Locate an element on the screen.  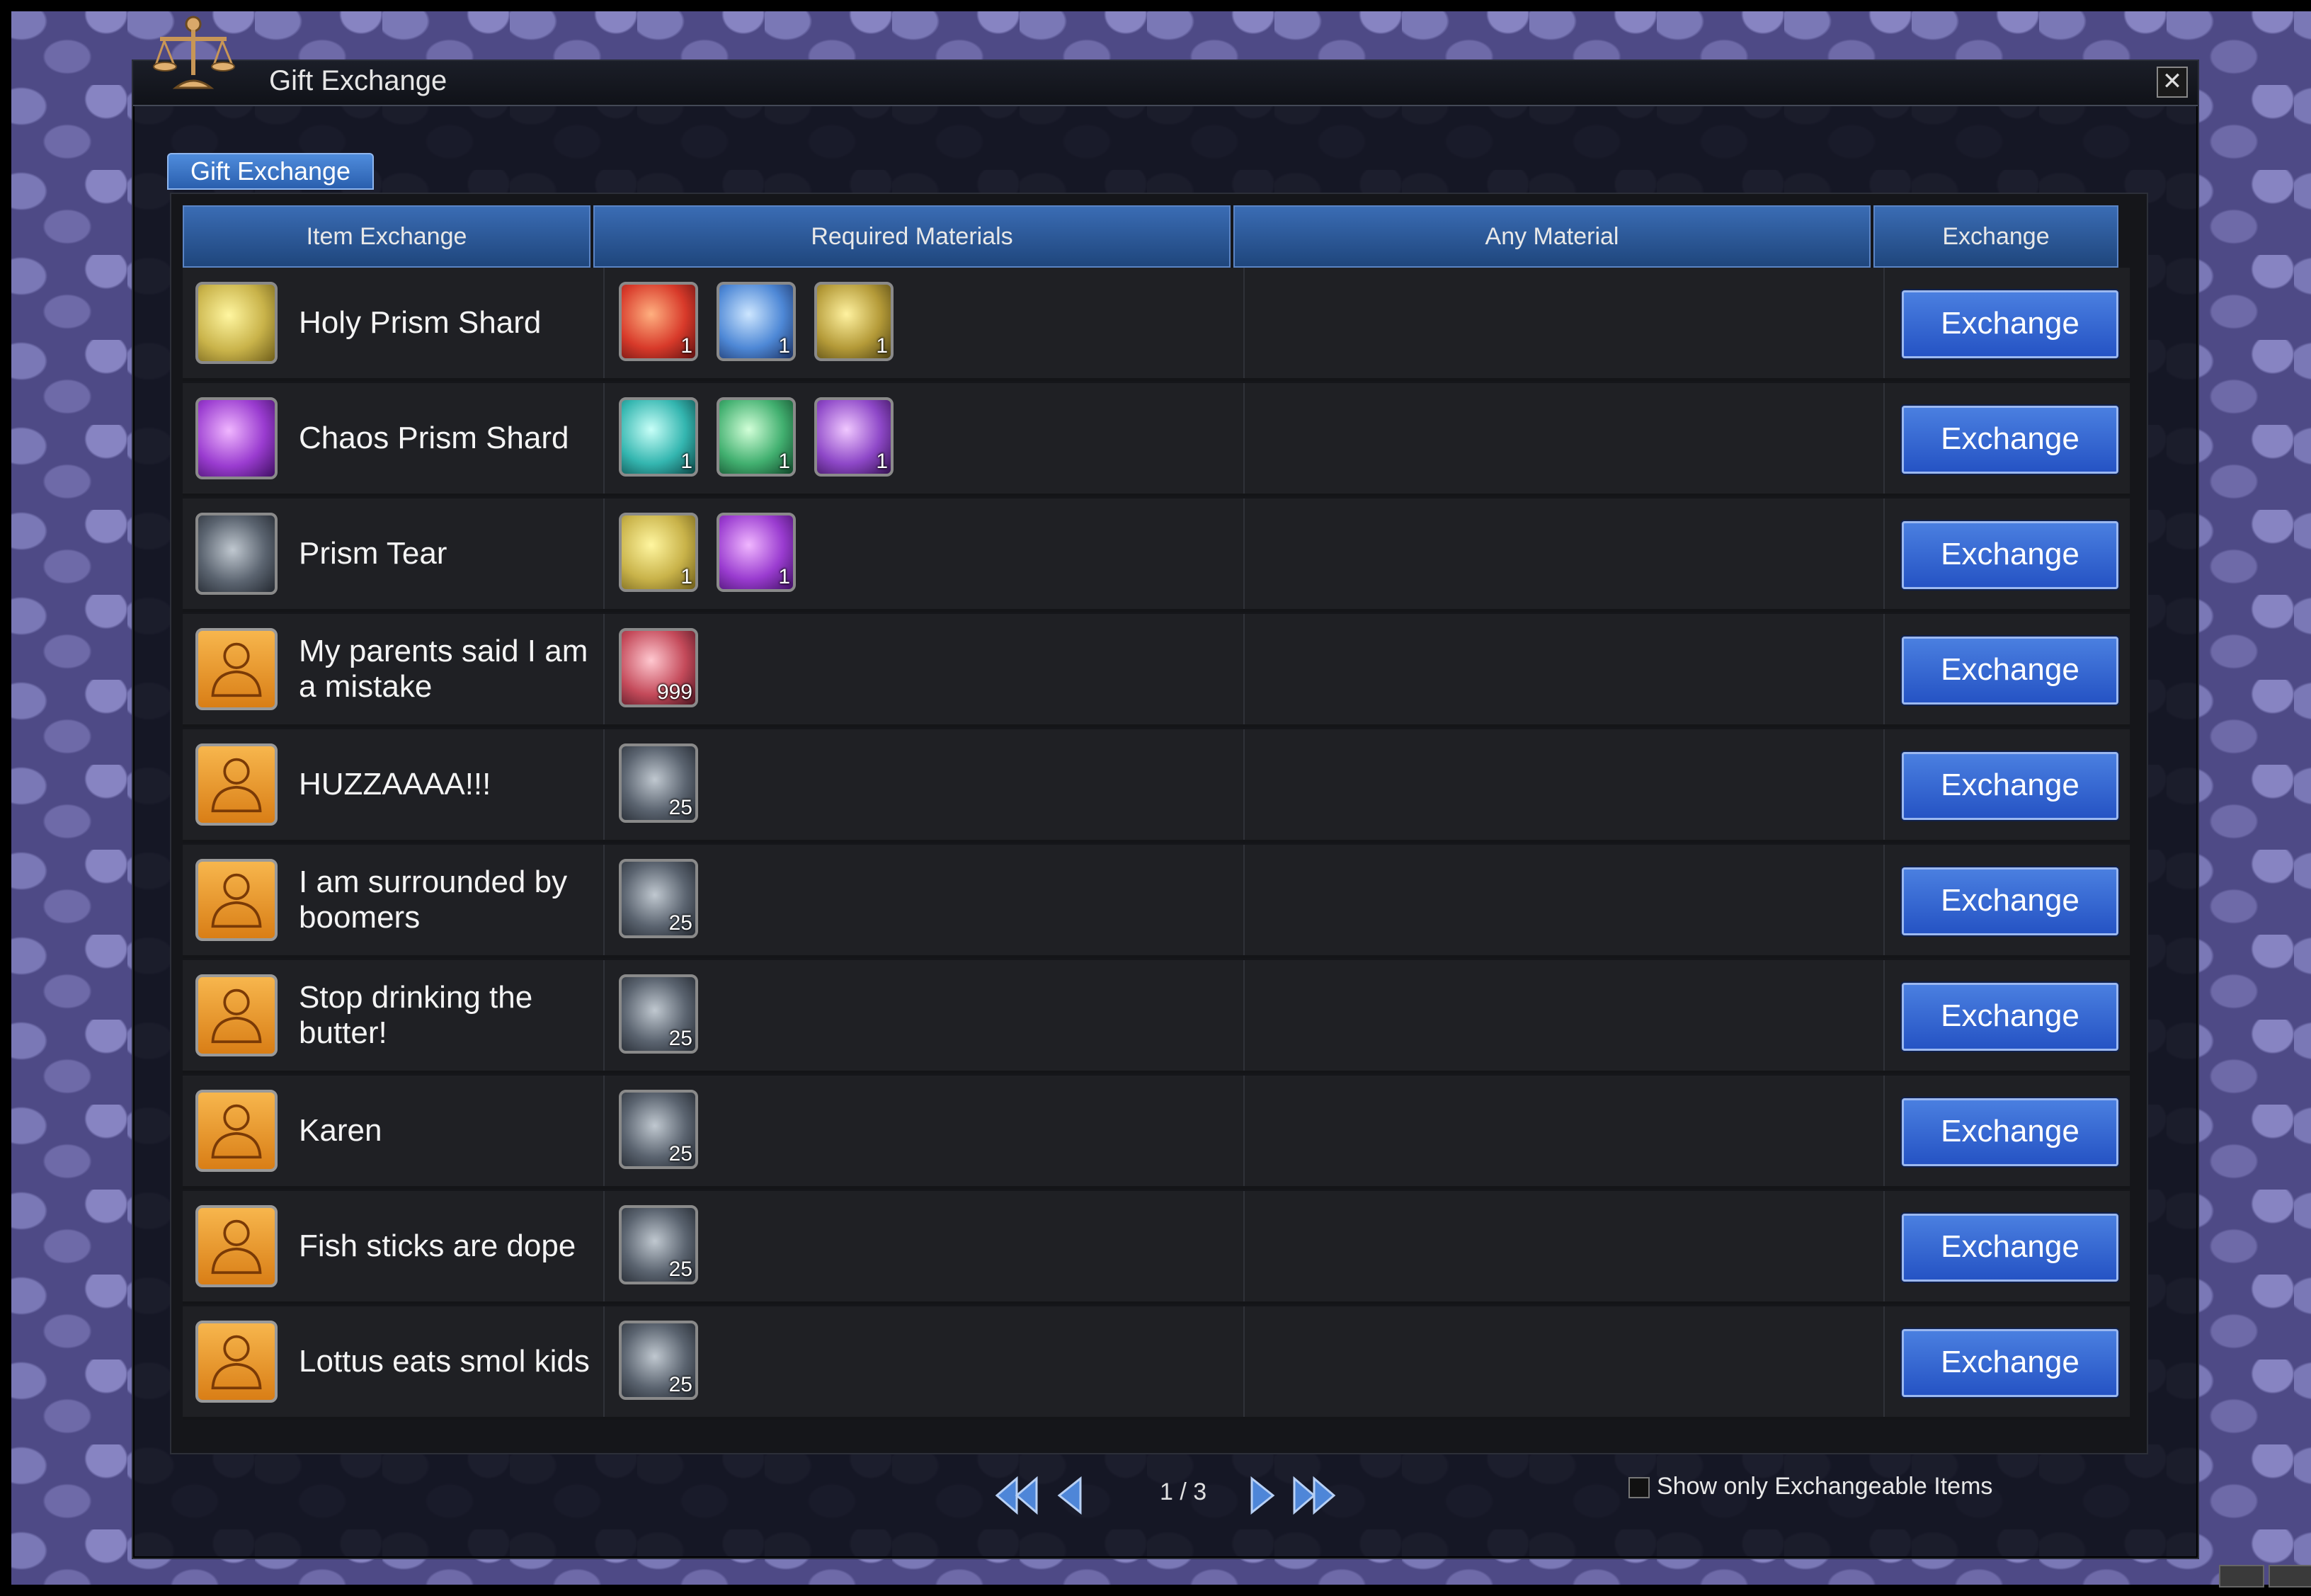
header-any-material: Any Material is located at coordinates (1552, 236).